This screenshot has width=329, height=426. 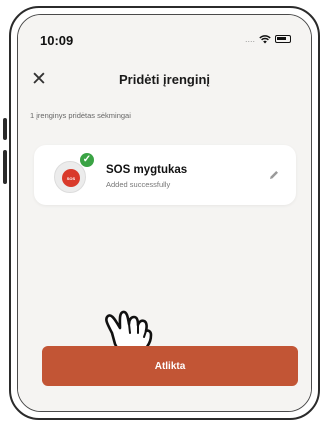 I want to click on done-button: Atlikta, so click(x=170, y=366).